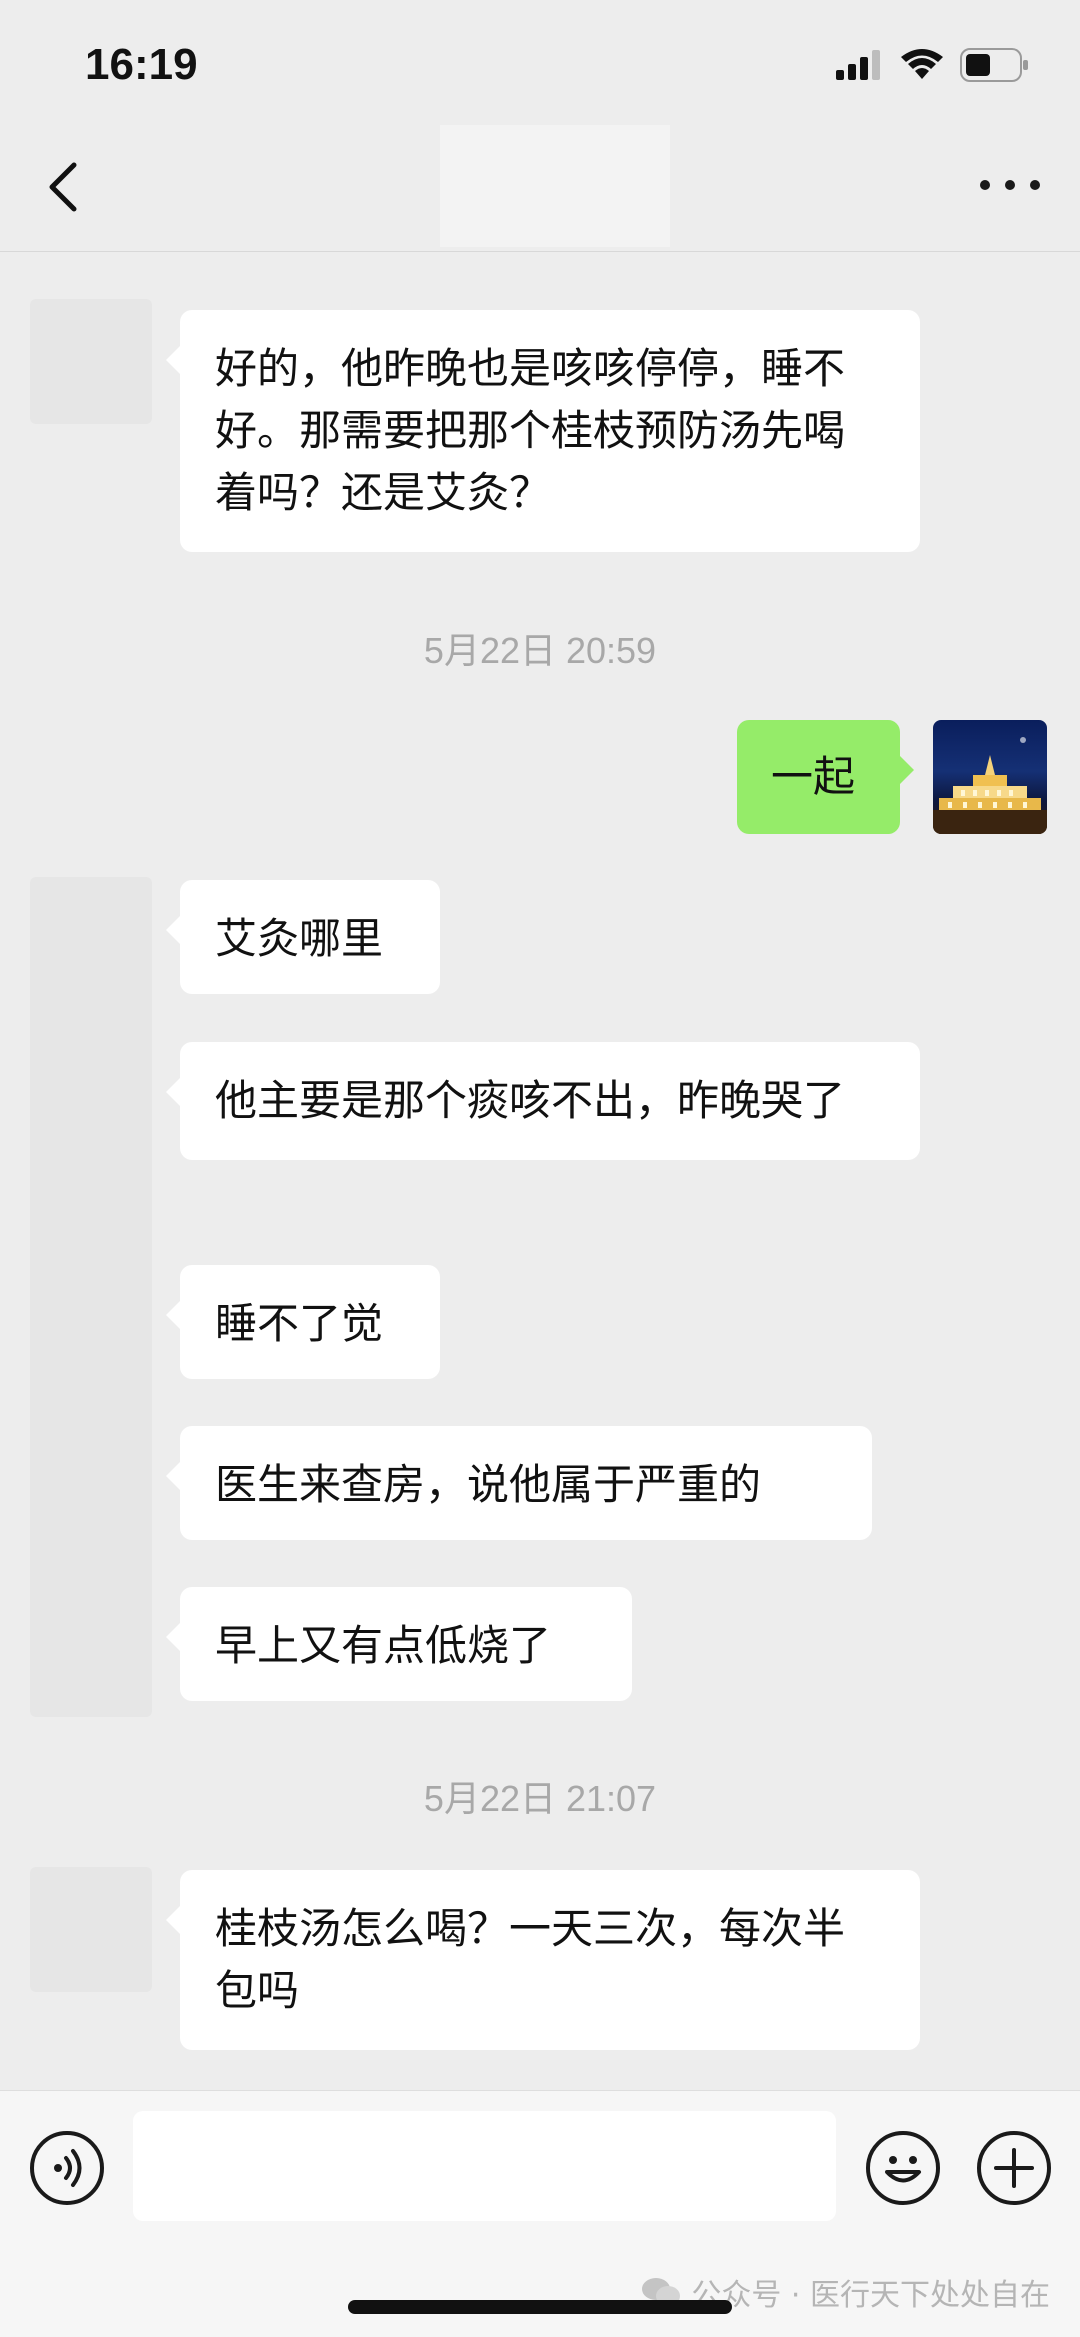  I want to click on signal-icon, so click(858, 65).